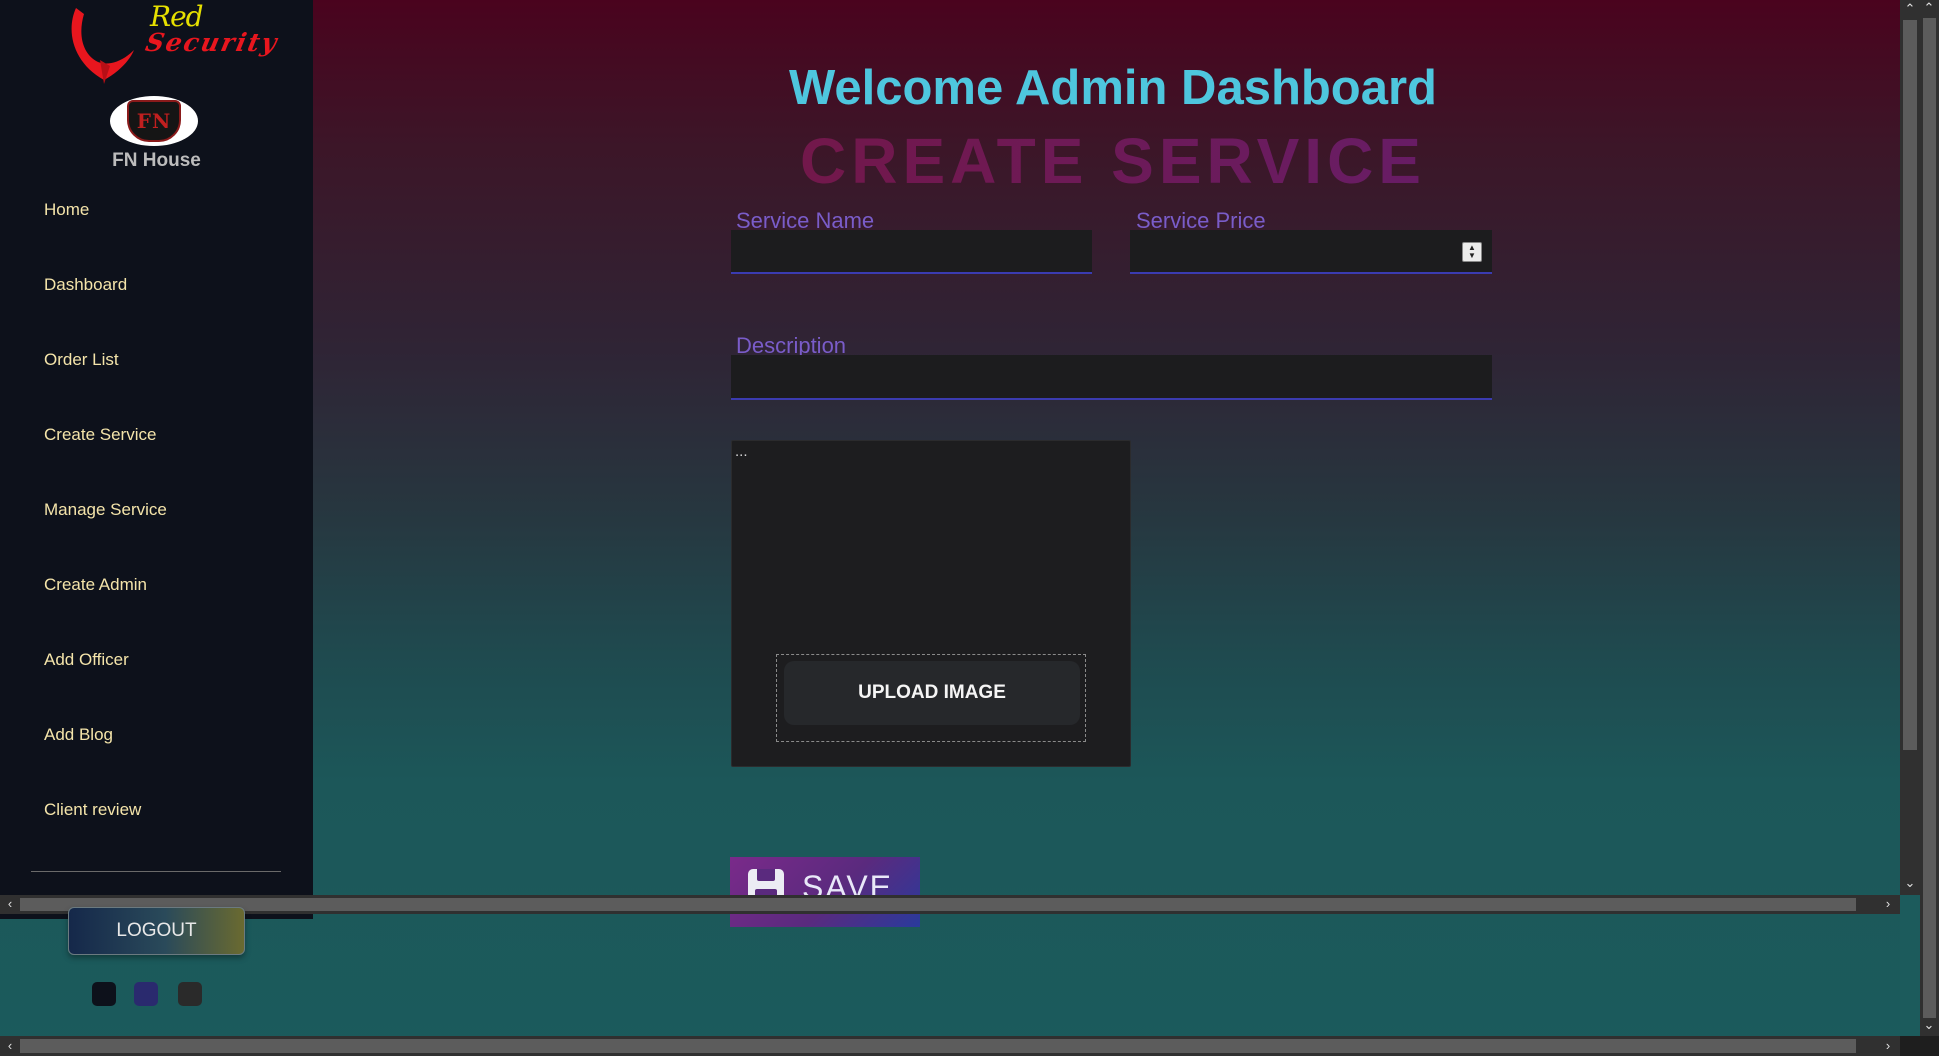 The width and height of the screenshot is (1939, 1056). I want to click on sidebar-item-add-blog: Add Blog, so click(156, 750).